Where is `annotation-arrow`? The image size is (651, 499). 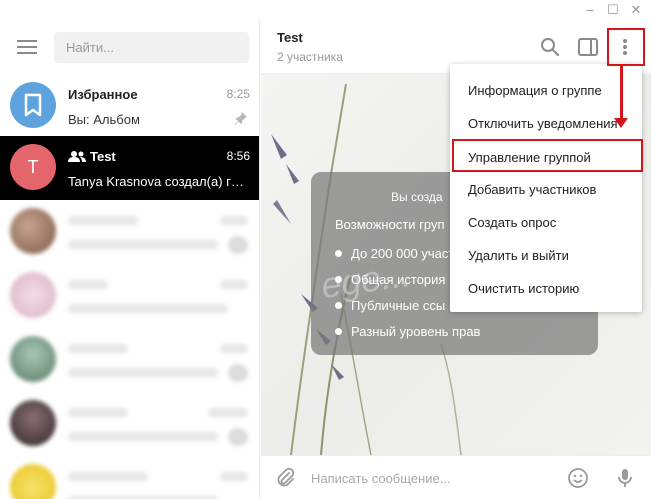 annotation-arrow is located at coordinates (621, 93).